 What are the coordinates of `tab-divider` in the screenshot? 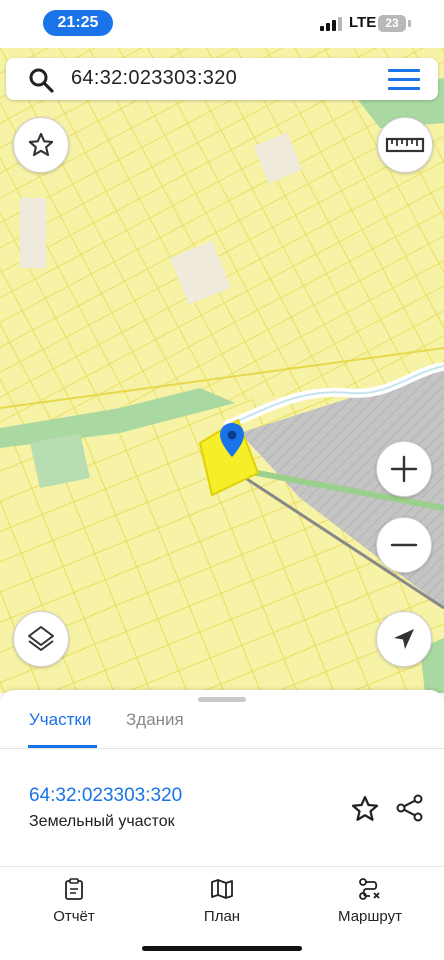 It's located at (222, 748).